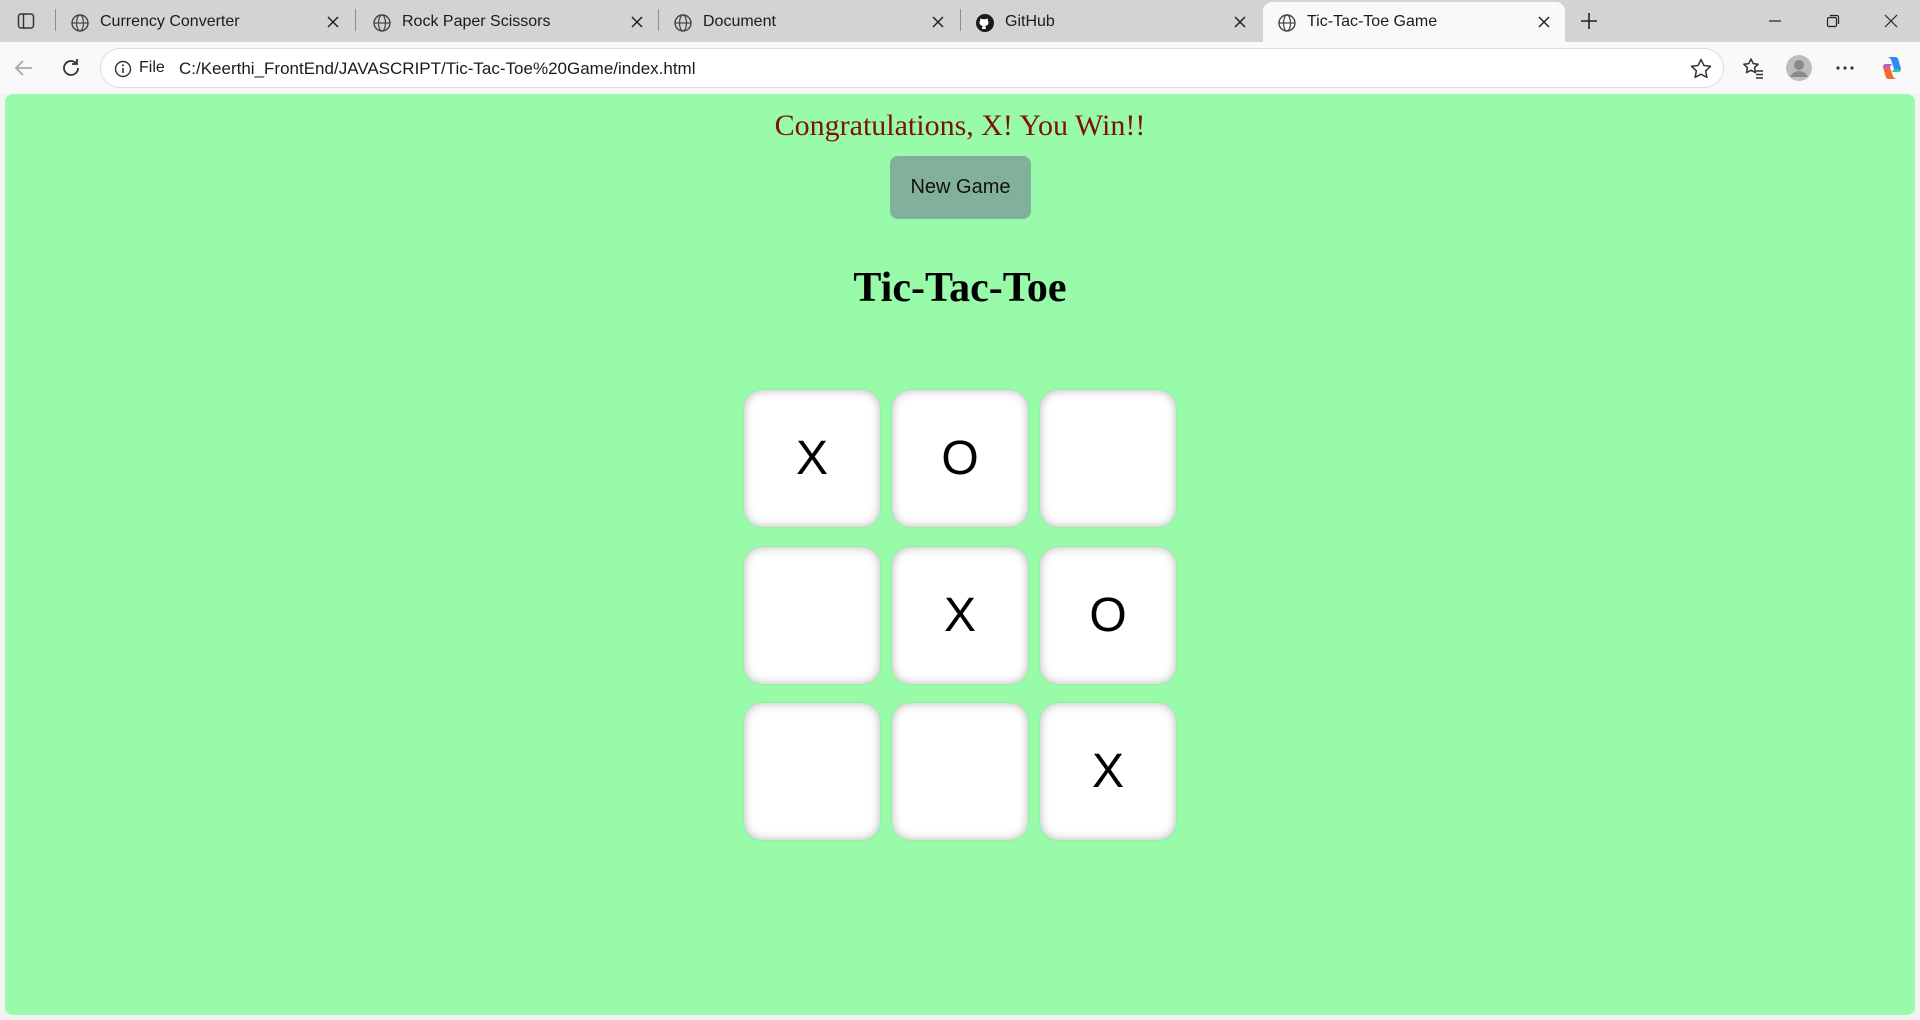 The height and width of the screenshot is (1020, 1920). I want to click on game-board: X O X O X, so click(964, 615).